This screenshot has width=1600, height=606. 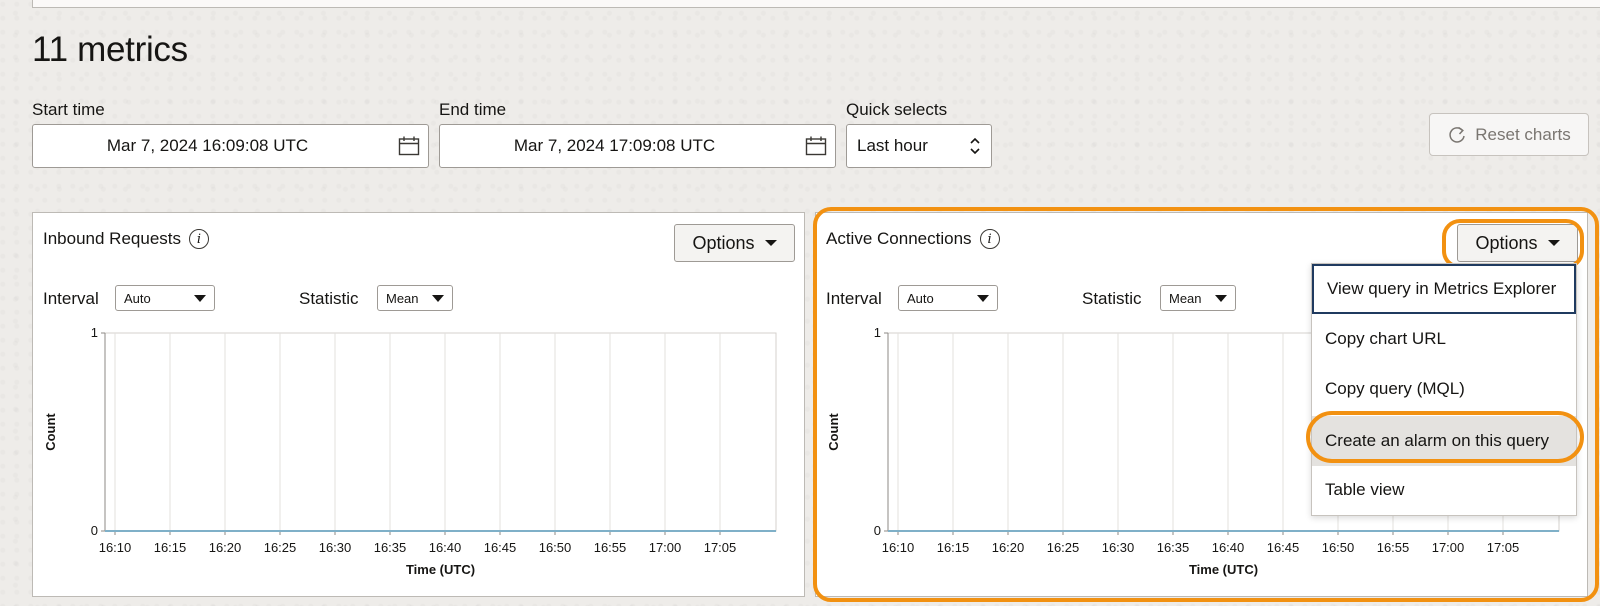 I want to click on start-time-field: Mar 7, 2024 16:09:08 UTC, so click(x=230, y=146).